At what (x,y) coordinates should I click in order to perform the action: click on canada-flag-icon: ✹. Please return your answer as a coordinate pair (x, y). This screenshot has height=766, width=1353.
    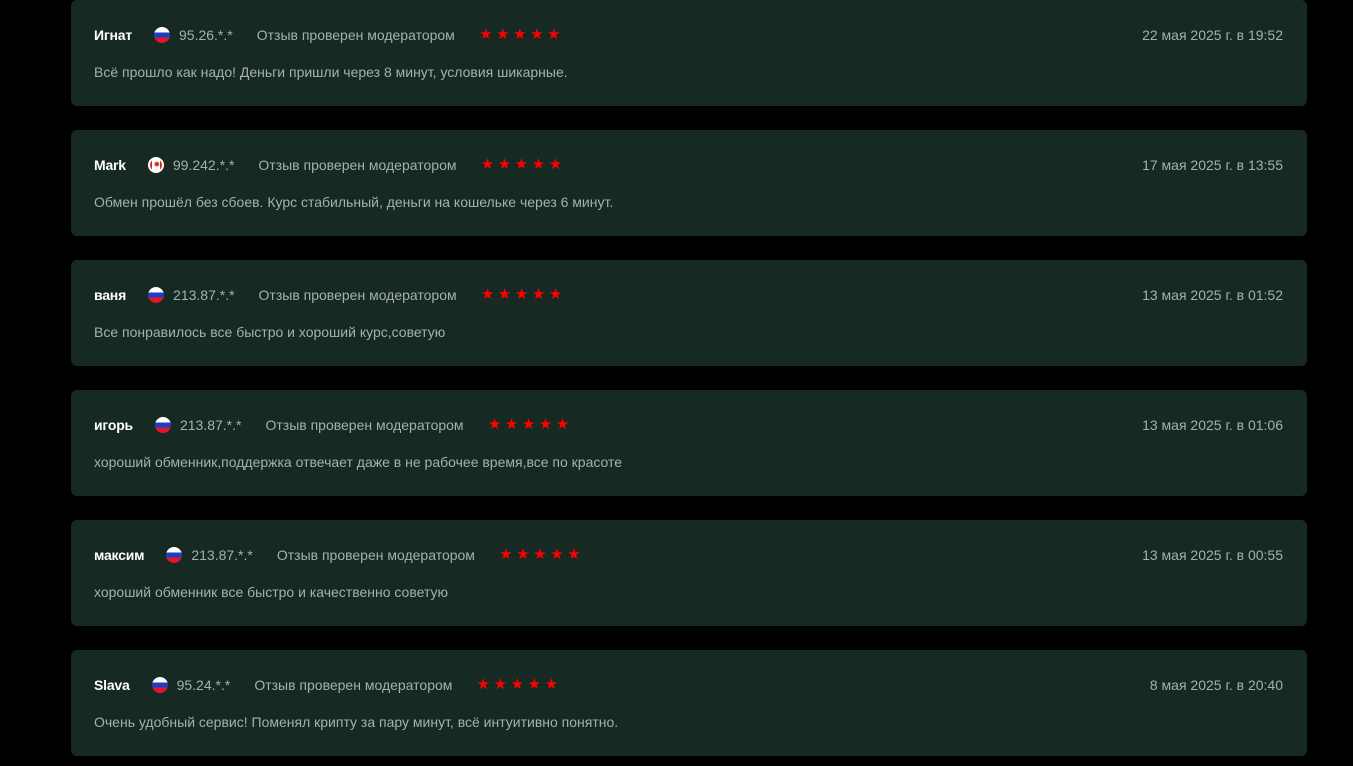
    Looking at the image, I should click on (155, 165).